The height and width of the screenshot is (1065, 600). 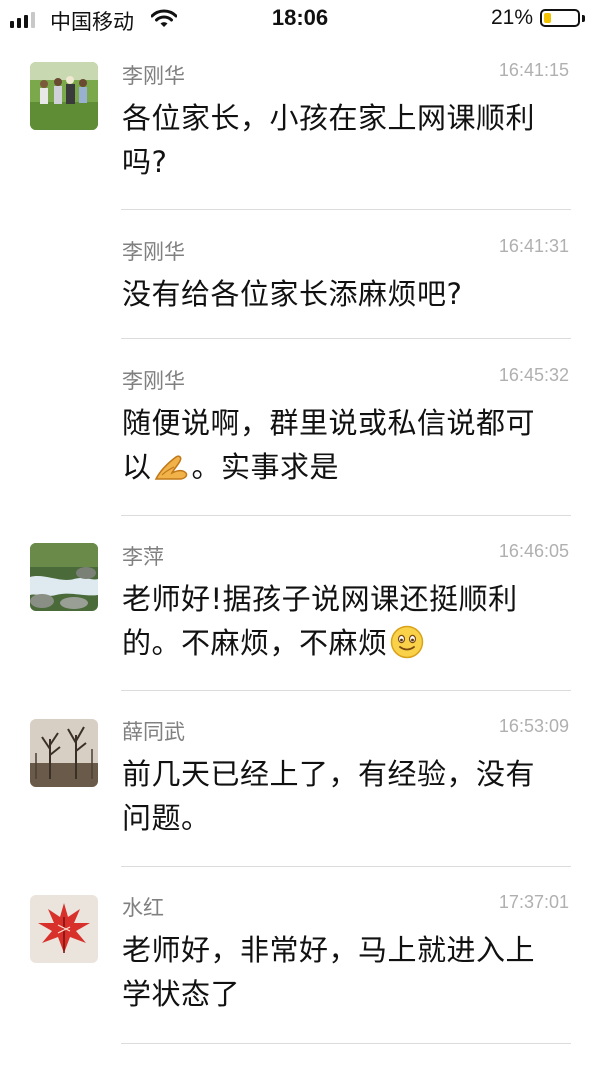 I want to click on message-text: 随便说啊，群里说或私信说都可以 。实事求是, so click(x=338, y=448).